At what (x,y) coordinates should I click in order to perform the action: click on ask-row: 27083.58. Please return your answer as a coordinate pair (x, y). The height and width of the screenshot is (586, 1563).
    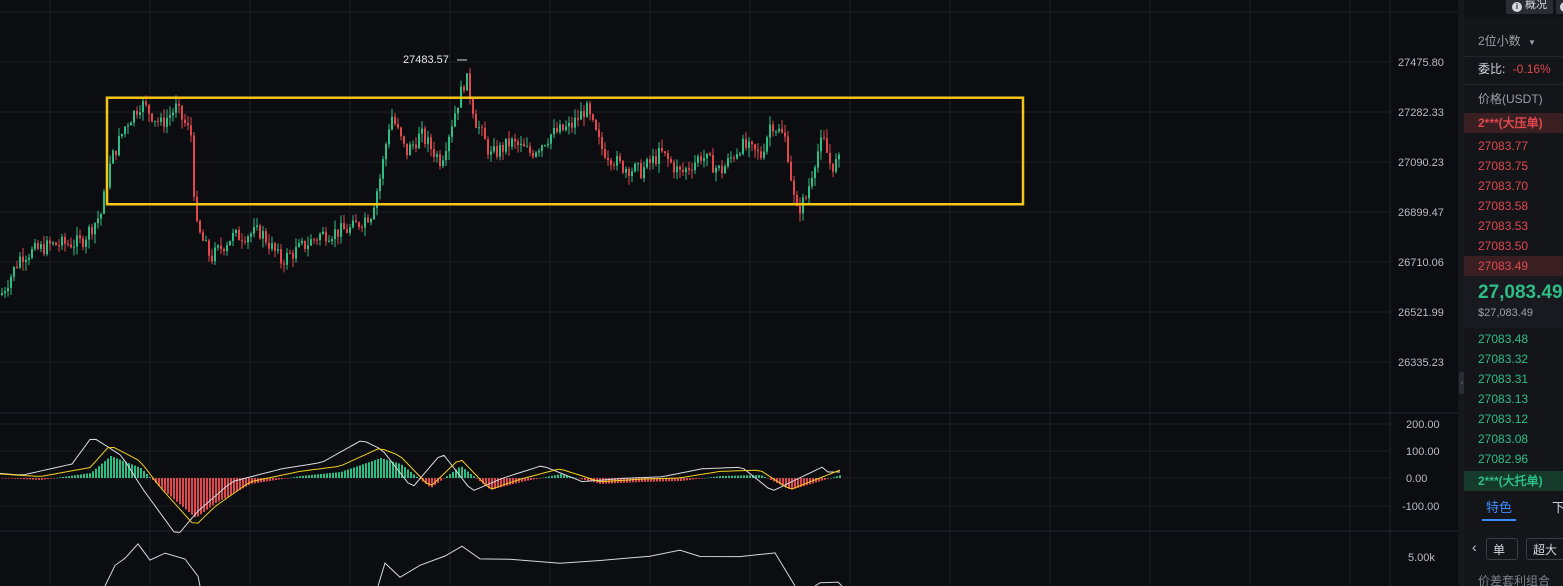
    Looking at the image, I should click on (1513, 206).